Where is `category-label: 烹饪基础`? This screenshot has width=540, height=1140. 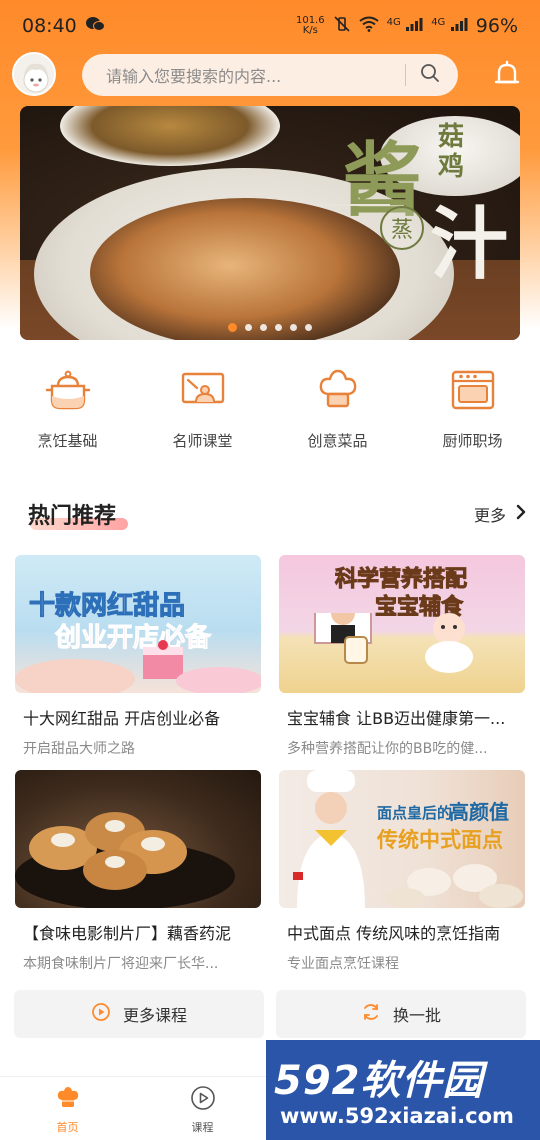
category-label: 烹饪基础 is located at coordinates (67, 441).